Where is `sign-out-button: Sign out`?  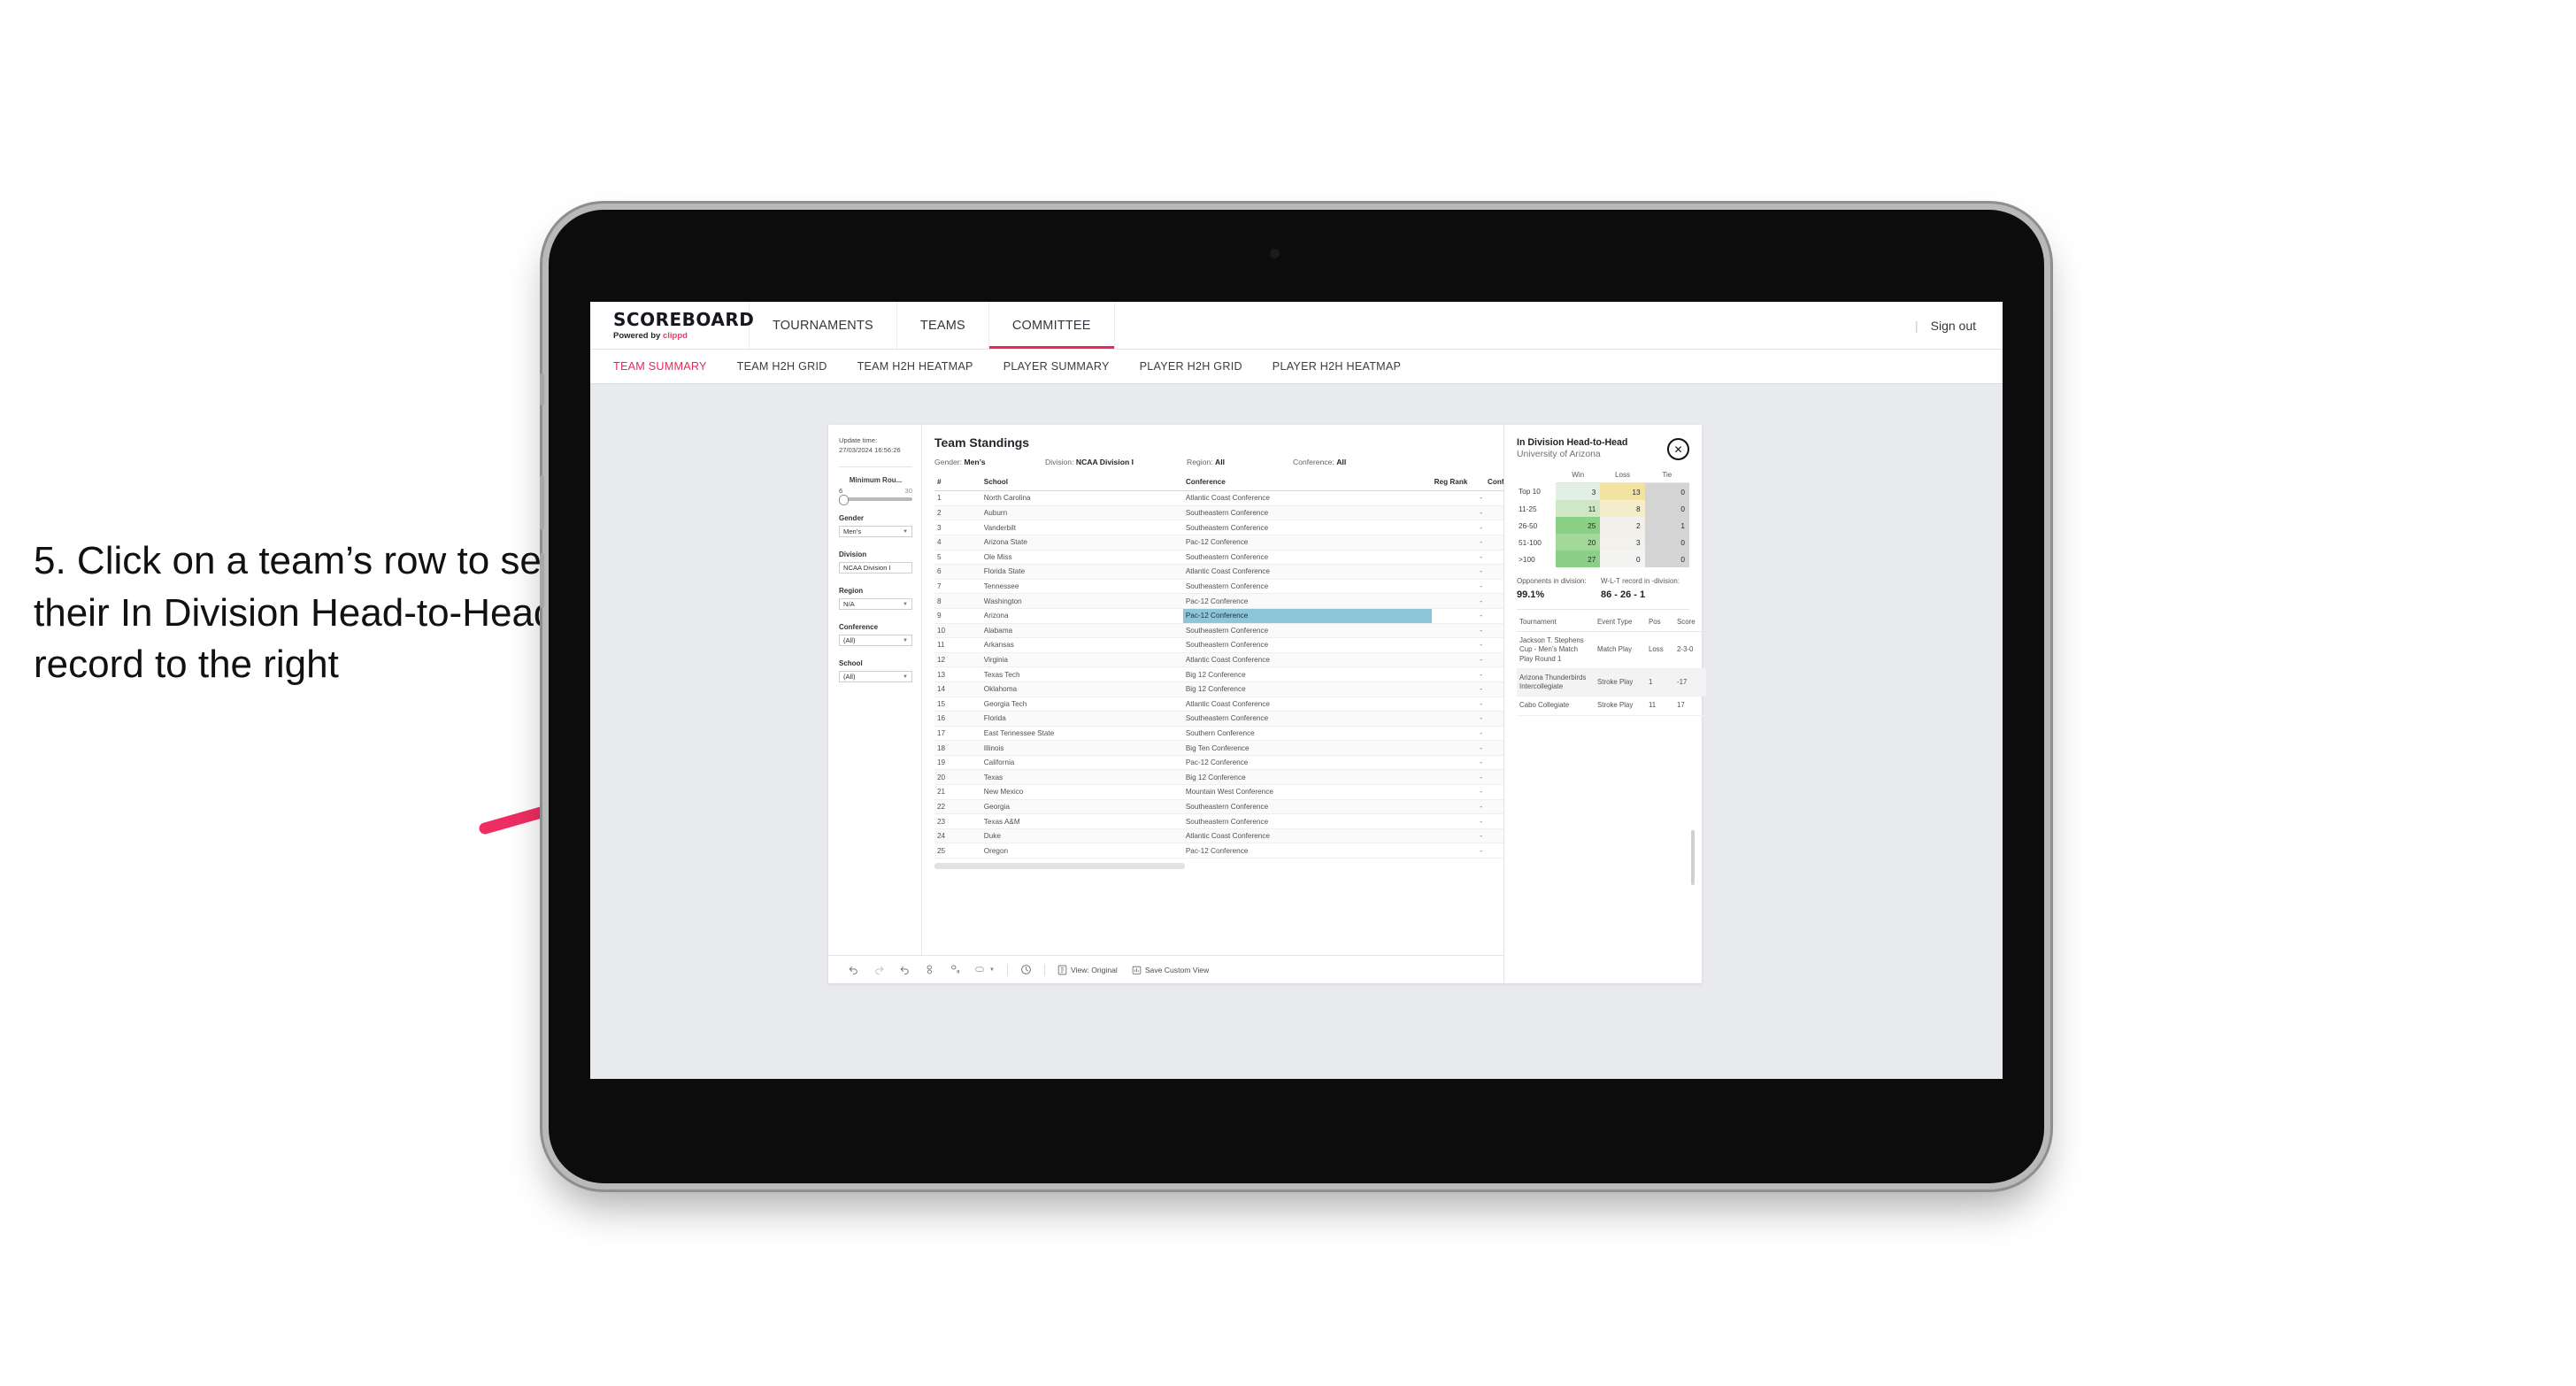 sign-out-button: Sign out is located at coordinates (1953, 326).